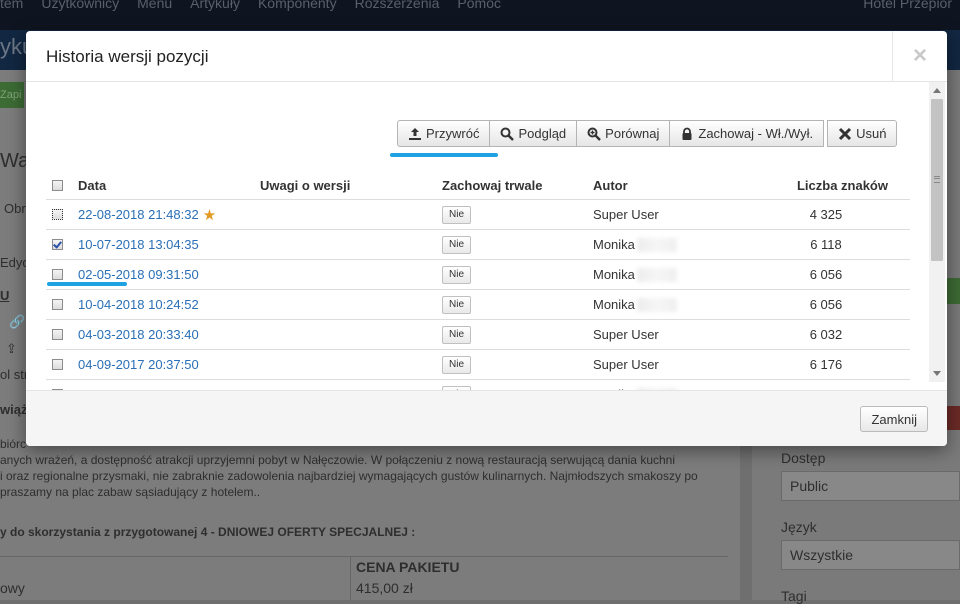 The width and height of the screenshot is (960, 604). Describe the element at coordinates (15, 208) in the screenshot. I see `tab-fragment: Obr` at that location.